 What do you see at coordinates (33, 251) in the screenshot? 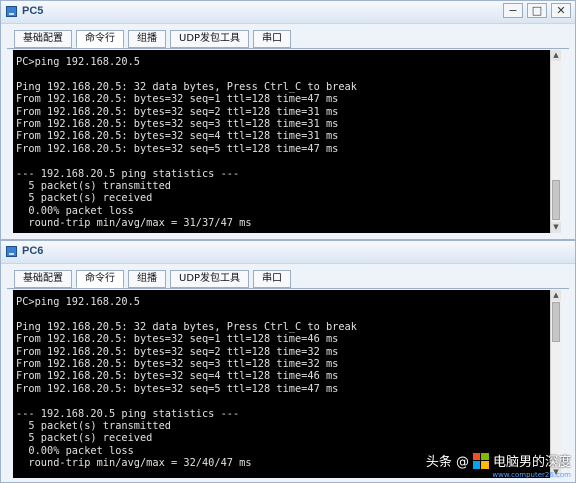
I see `window-title: PC6` at bounding box center [33, 251].